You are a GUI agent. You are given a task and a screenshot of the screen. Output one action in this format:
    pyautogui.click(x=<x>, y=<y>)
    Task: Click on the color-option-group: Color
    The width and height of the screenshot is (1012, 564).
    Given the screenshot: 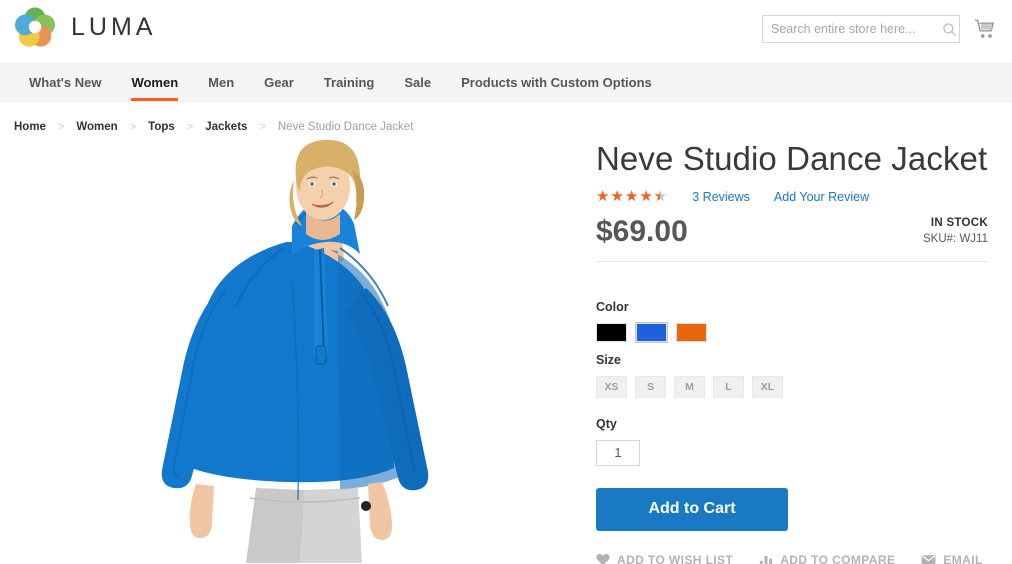 What is the action you would take?
    pyautogui.click(x=792, y=321)
    